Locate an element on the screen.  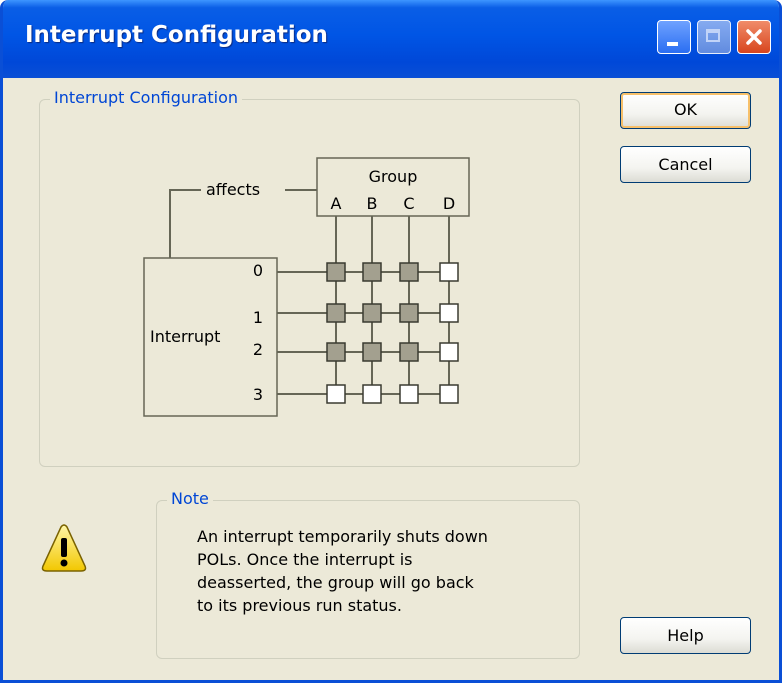
matrix-cell-0-c is located at coordinates (409, 272).